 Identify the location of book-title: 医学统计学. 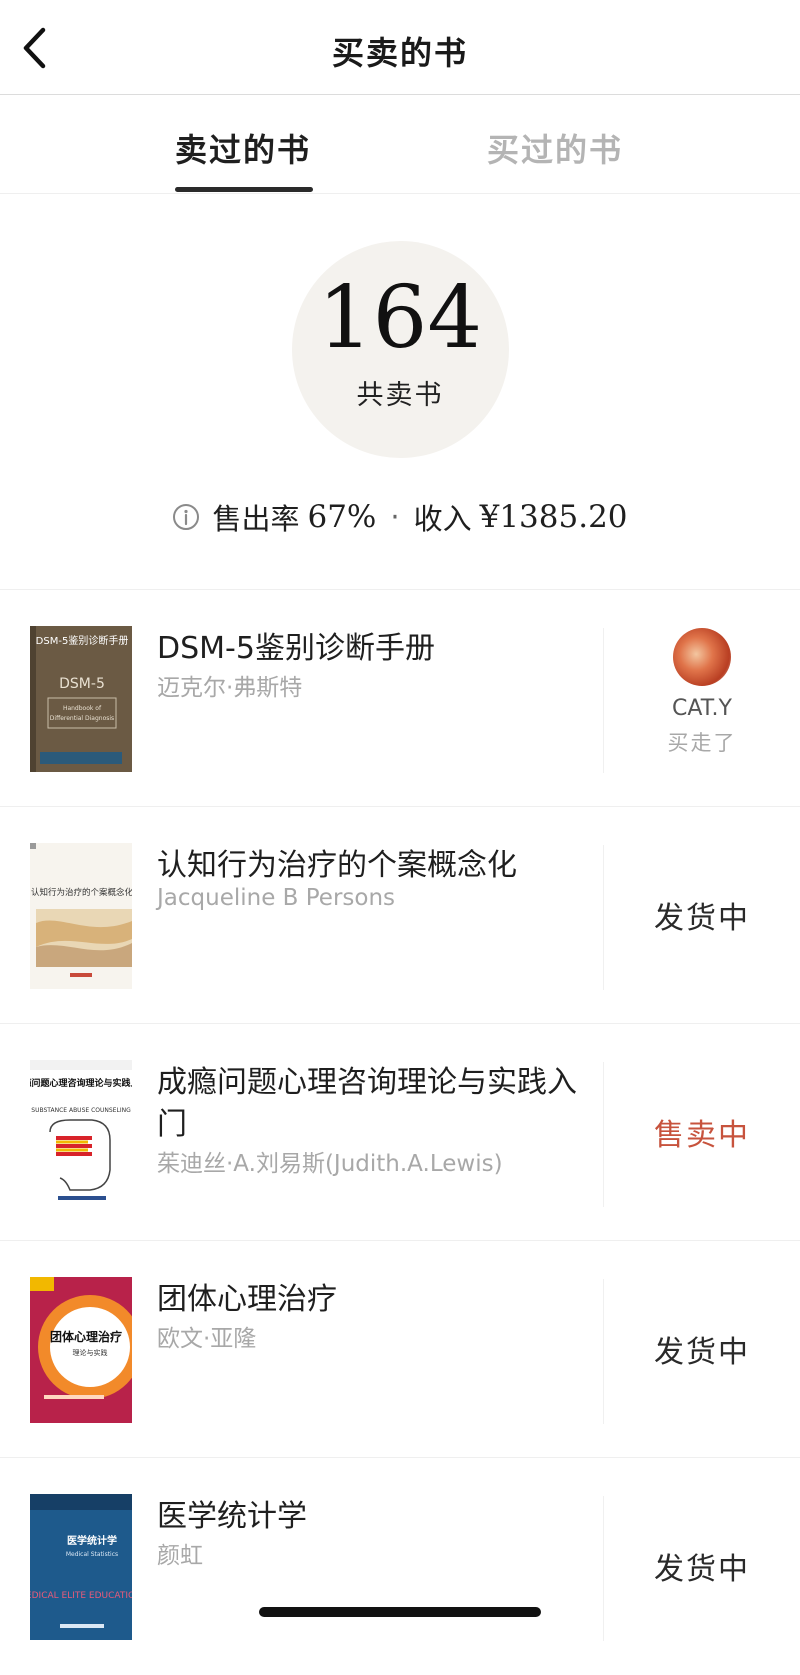
(232, 1516).